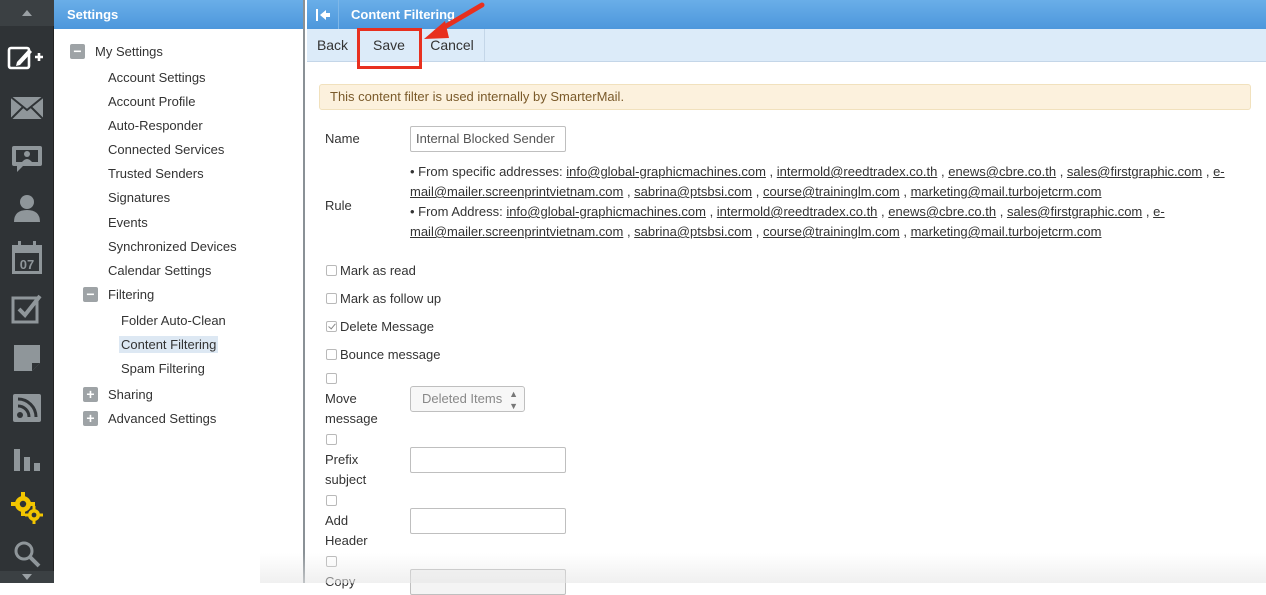  I want to click on expand-advanced-settings-toggle: +, so click(90, 418).